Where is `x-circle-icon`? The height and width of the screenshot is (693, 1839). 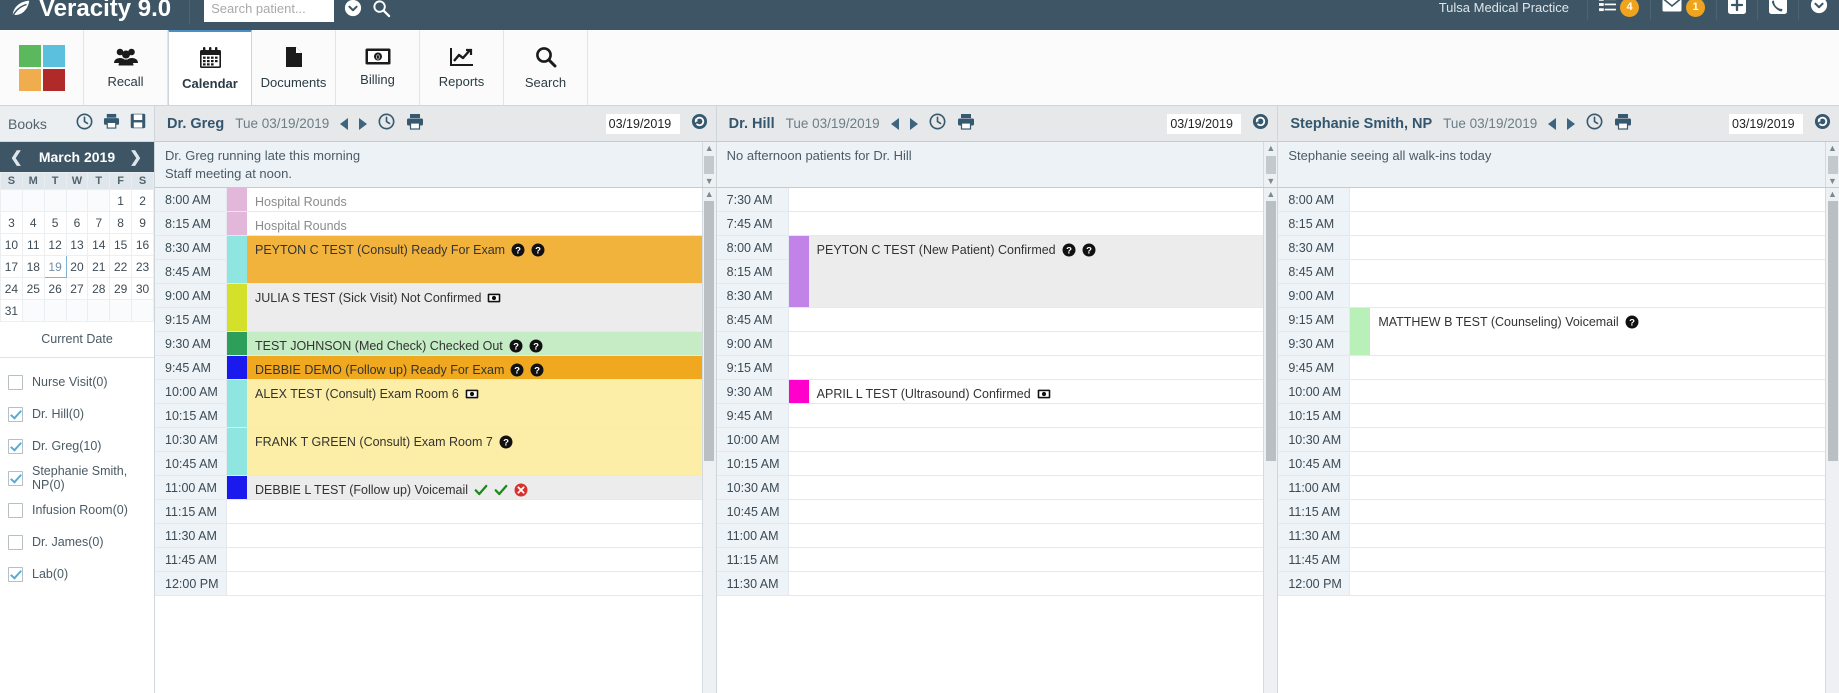
x-circle-icon is located at coordinates (521, 490).